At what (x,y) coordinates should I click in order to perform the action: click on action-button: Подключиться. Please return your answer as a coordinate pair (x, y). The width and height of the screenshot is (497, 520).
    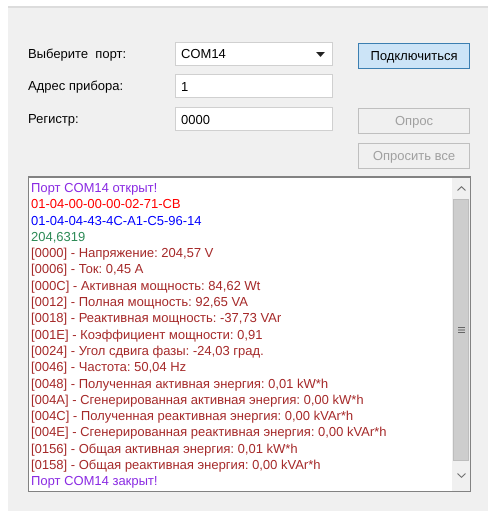
    Looking at the image, I should click on (414, 56).